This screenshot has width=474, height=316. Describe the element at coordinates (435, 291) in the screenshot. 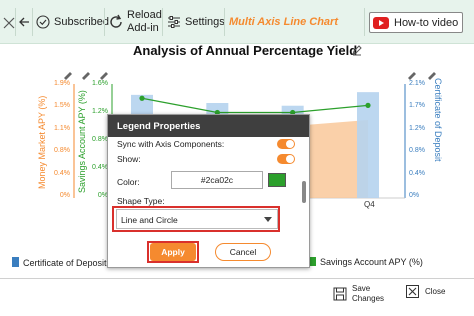

I see `close-label: Close` at that location.